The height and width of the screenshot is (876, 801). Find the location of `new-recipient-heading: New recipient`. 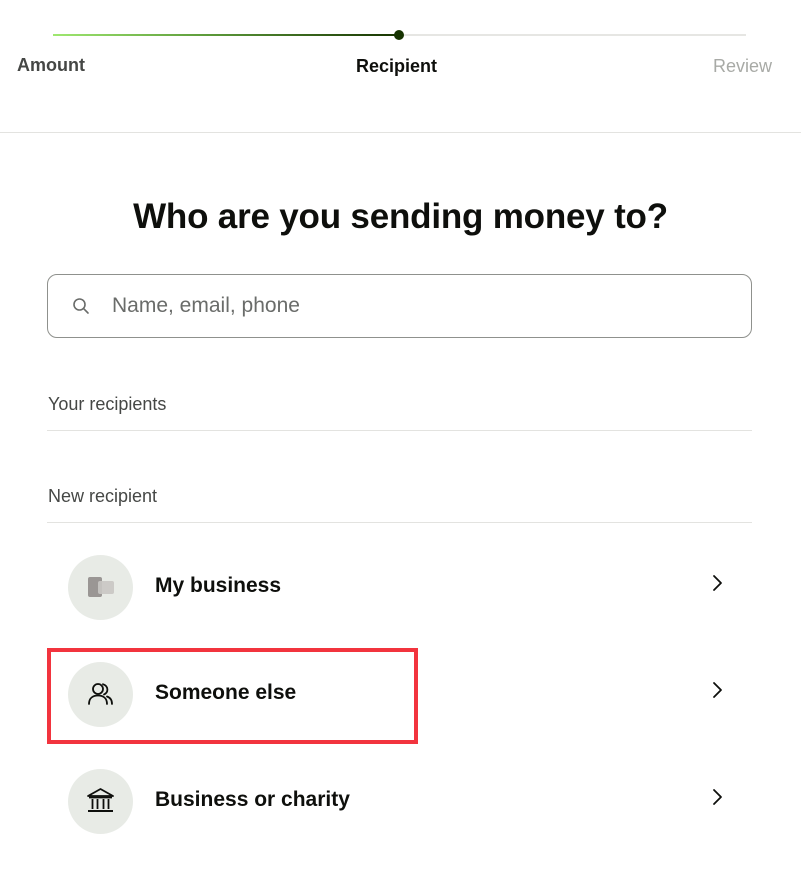

new-recipient-heading: New recipient is located at coordinates (103, 496).